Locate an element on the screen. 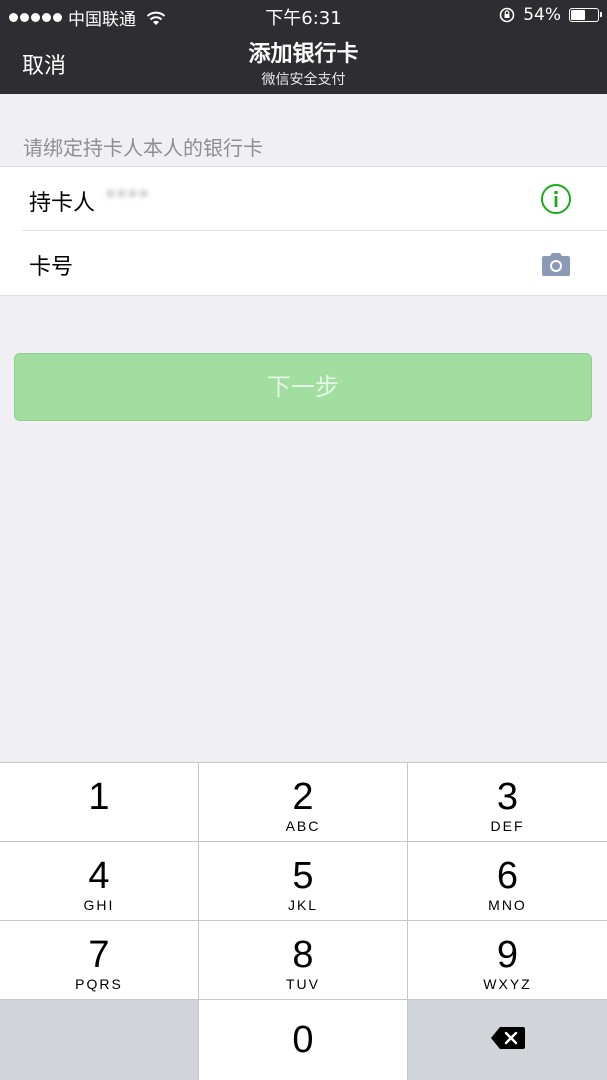  key-letters: PQRS is located at coordinates (99, 984).